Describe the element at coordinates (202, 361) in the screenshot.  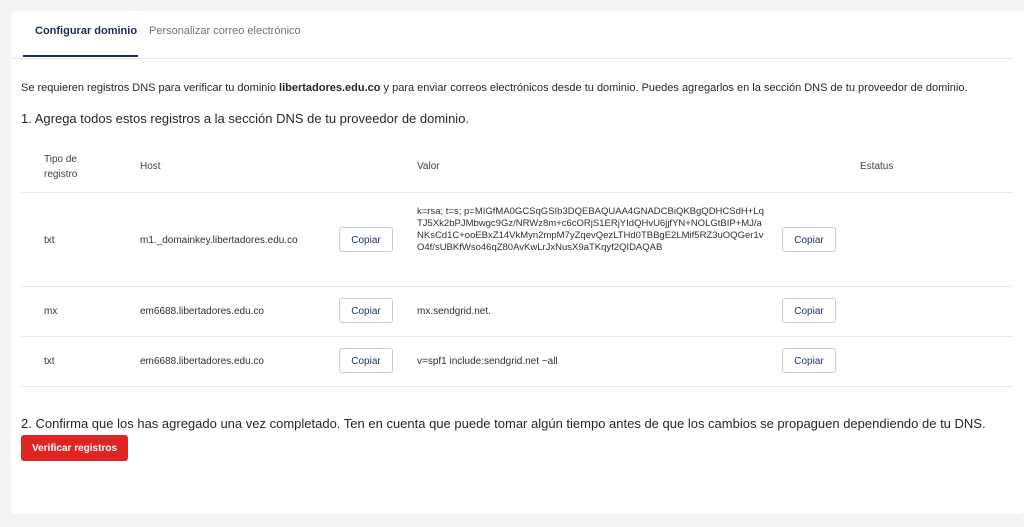
I see `row3-host: em6688.libertadores.edu.co` at that location.